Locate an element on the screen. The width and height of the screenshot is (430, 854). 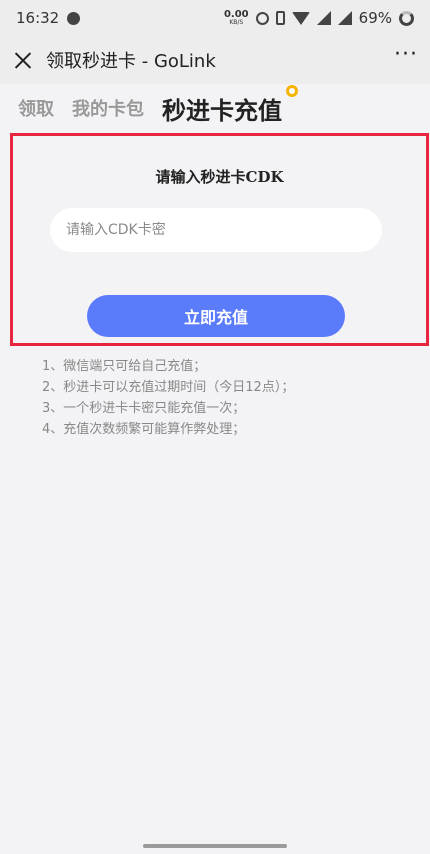
tab-recharge: 秒进卡充值 is located at coordinates (230, 105).